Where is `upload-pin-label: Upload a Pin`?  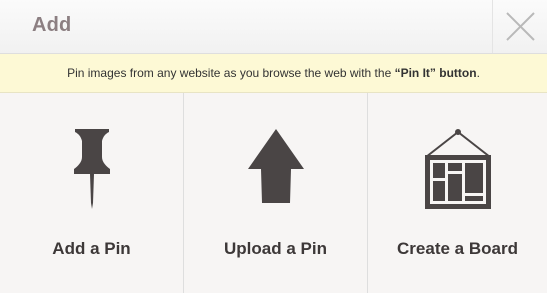
upload-pin-label: Upload a Pin is located at coordinates (275, 248).